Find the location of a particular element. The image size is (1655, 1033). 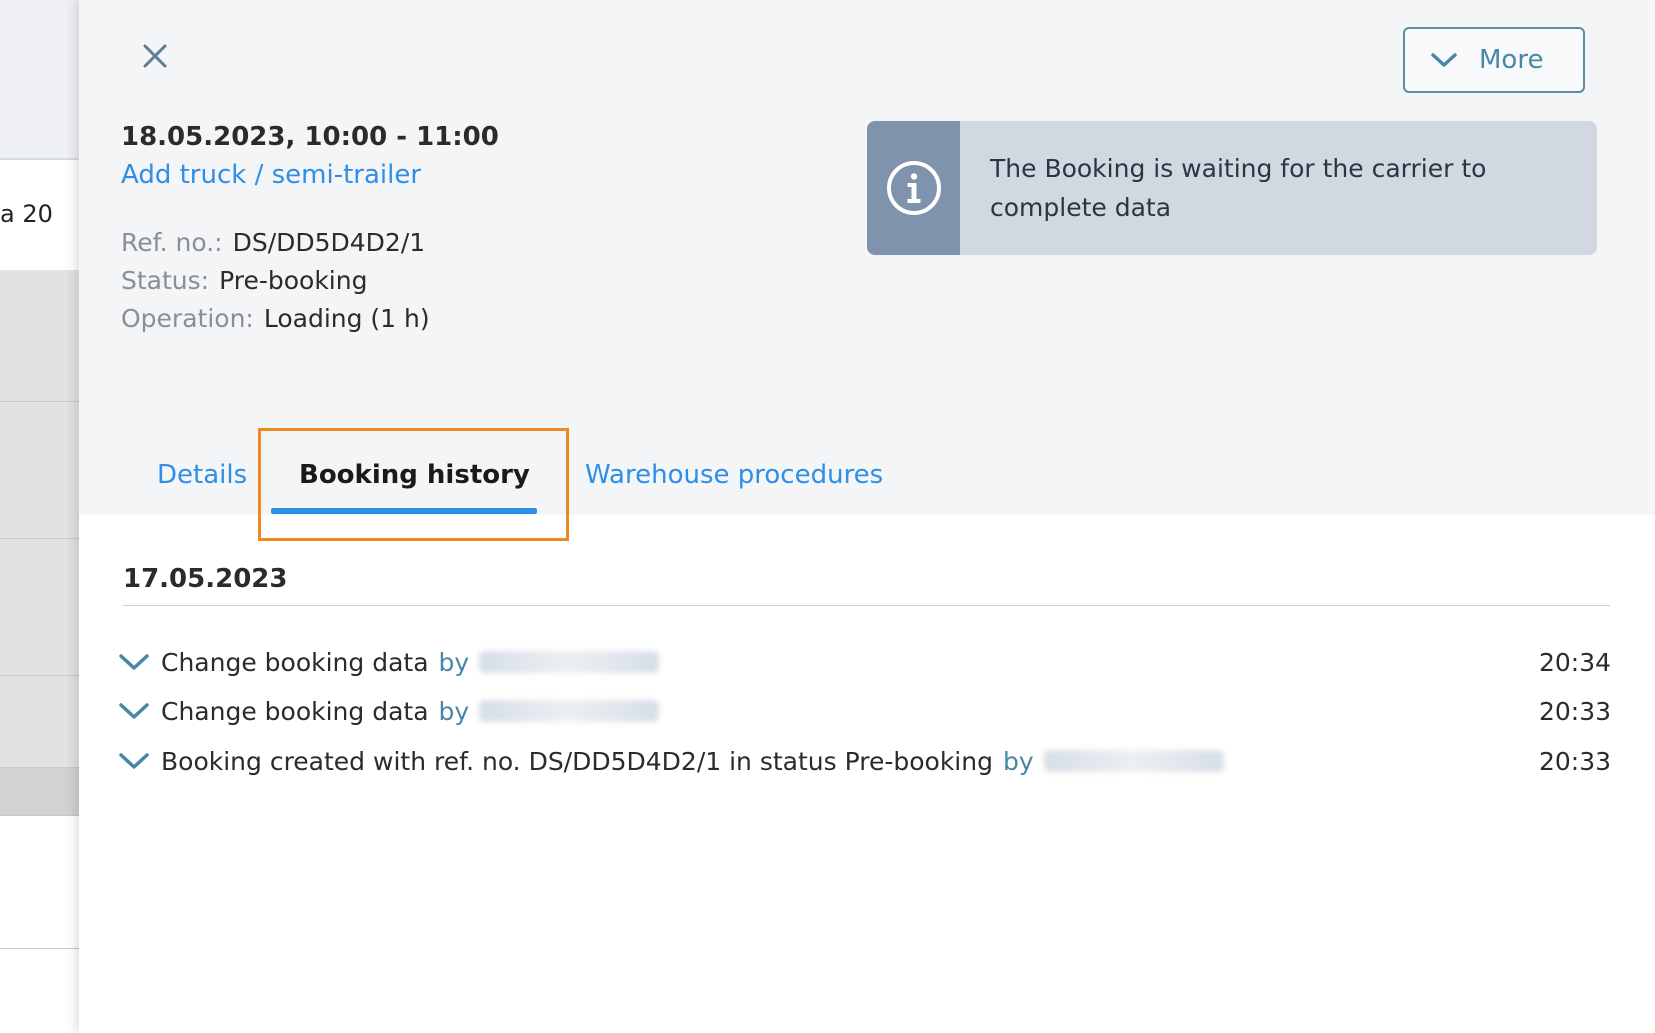

operation-value: Loading (1 h) is located at coordinates (346, 318).